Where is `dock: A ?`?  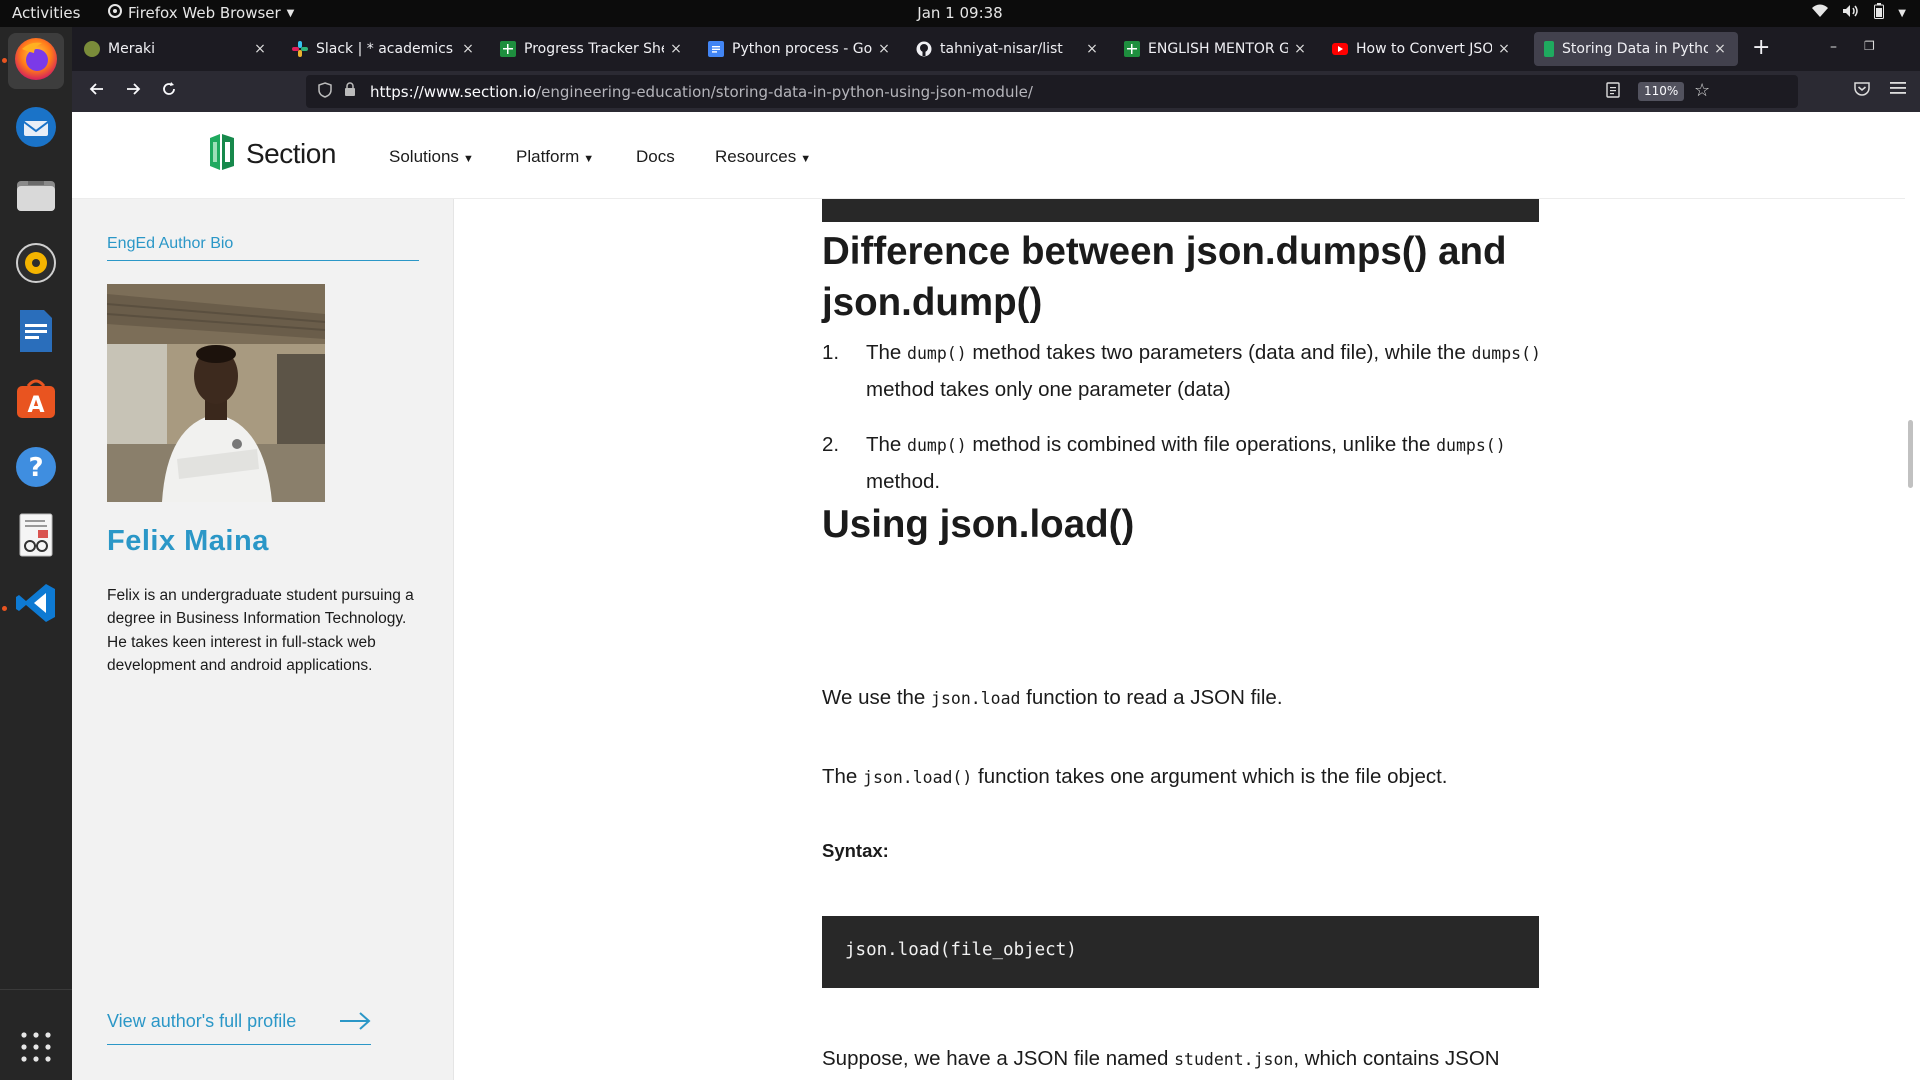
dock: A ? is located at coordinates (36, 553).